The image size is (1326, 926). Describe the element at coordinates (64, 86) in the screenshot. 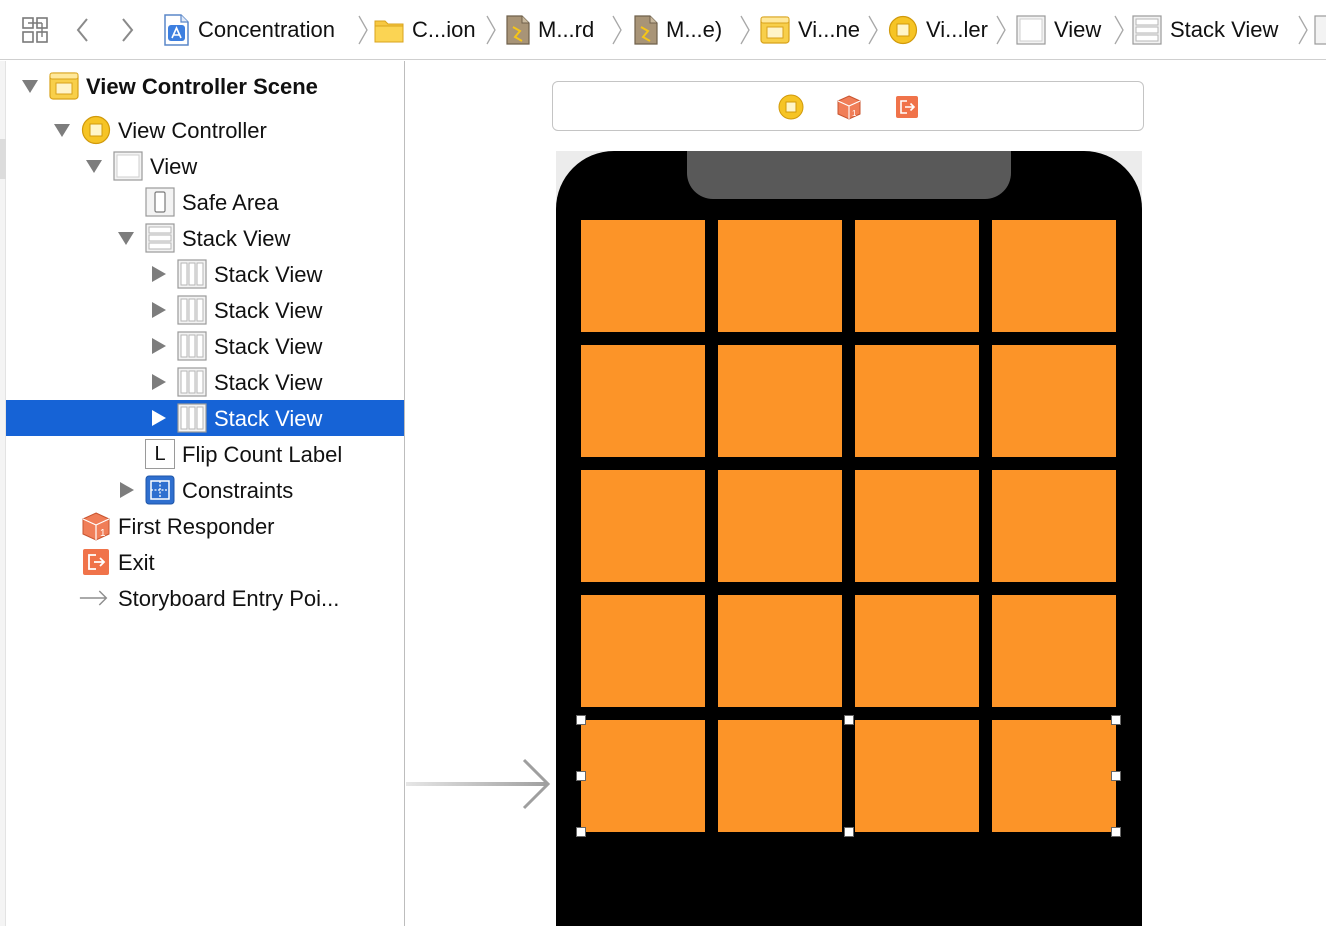

I see `scene-icon` at that location.